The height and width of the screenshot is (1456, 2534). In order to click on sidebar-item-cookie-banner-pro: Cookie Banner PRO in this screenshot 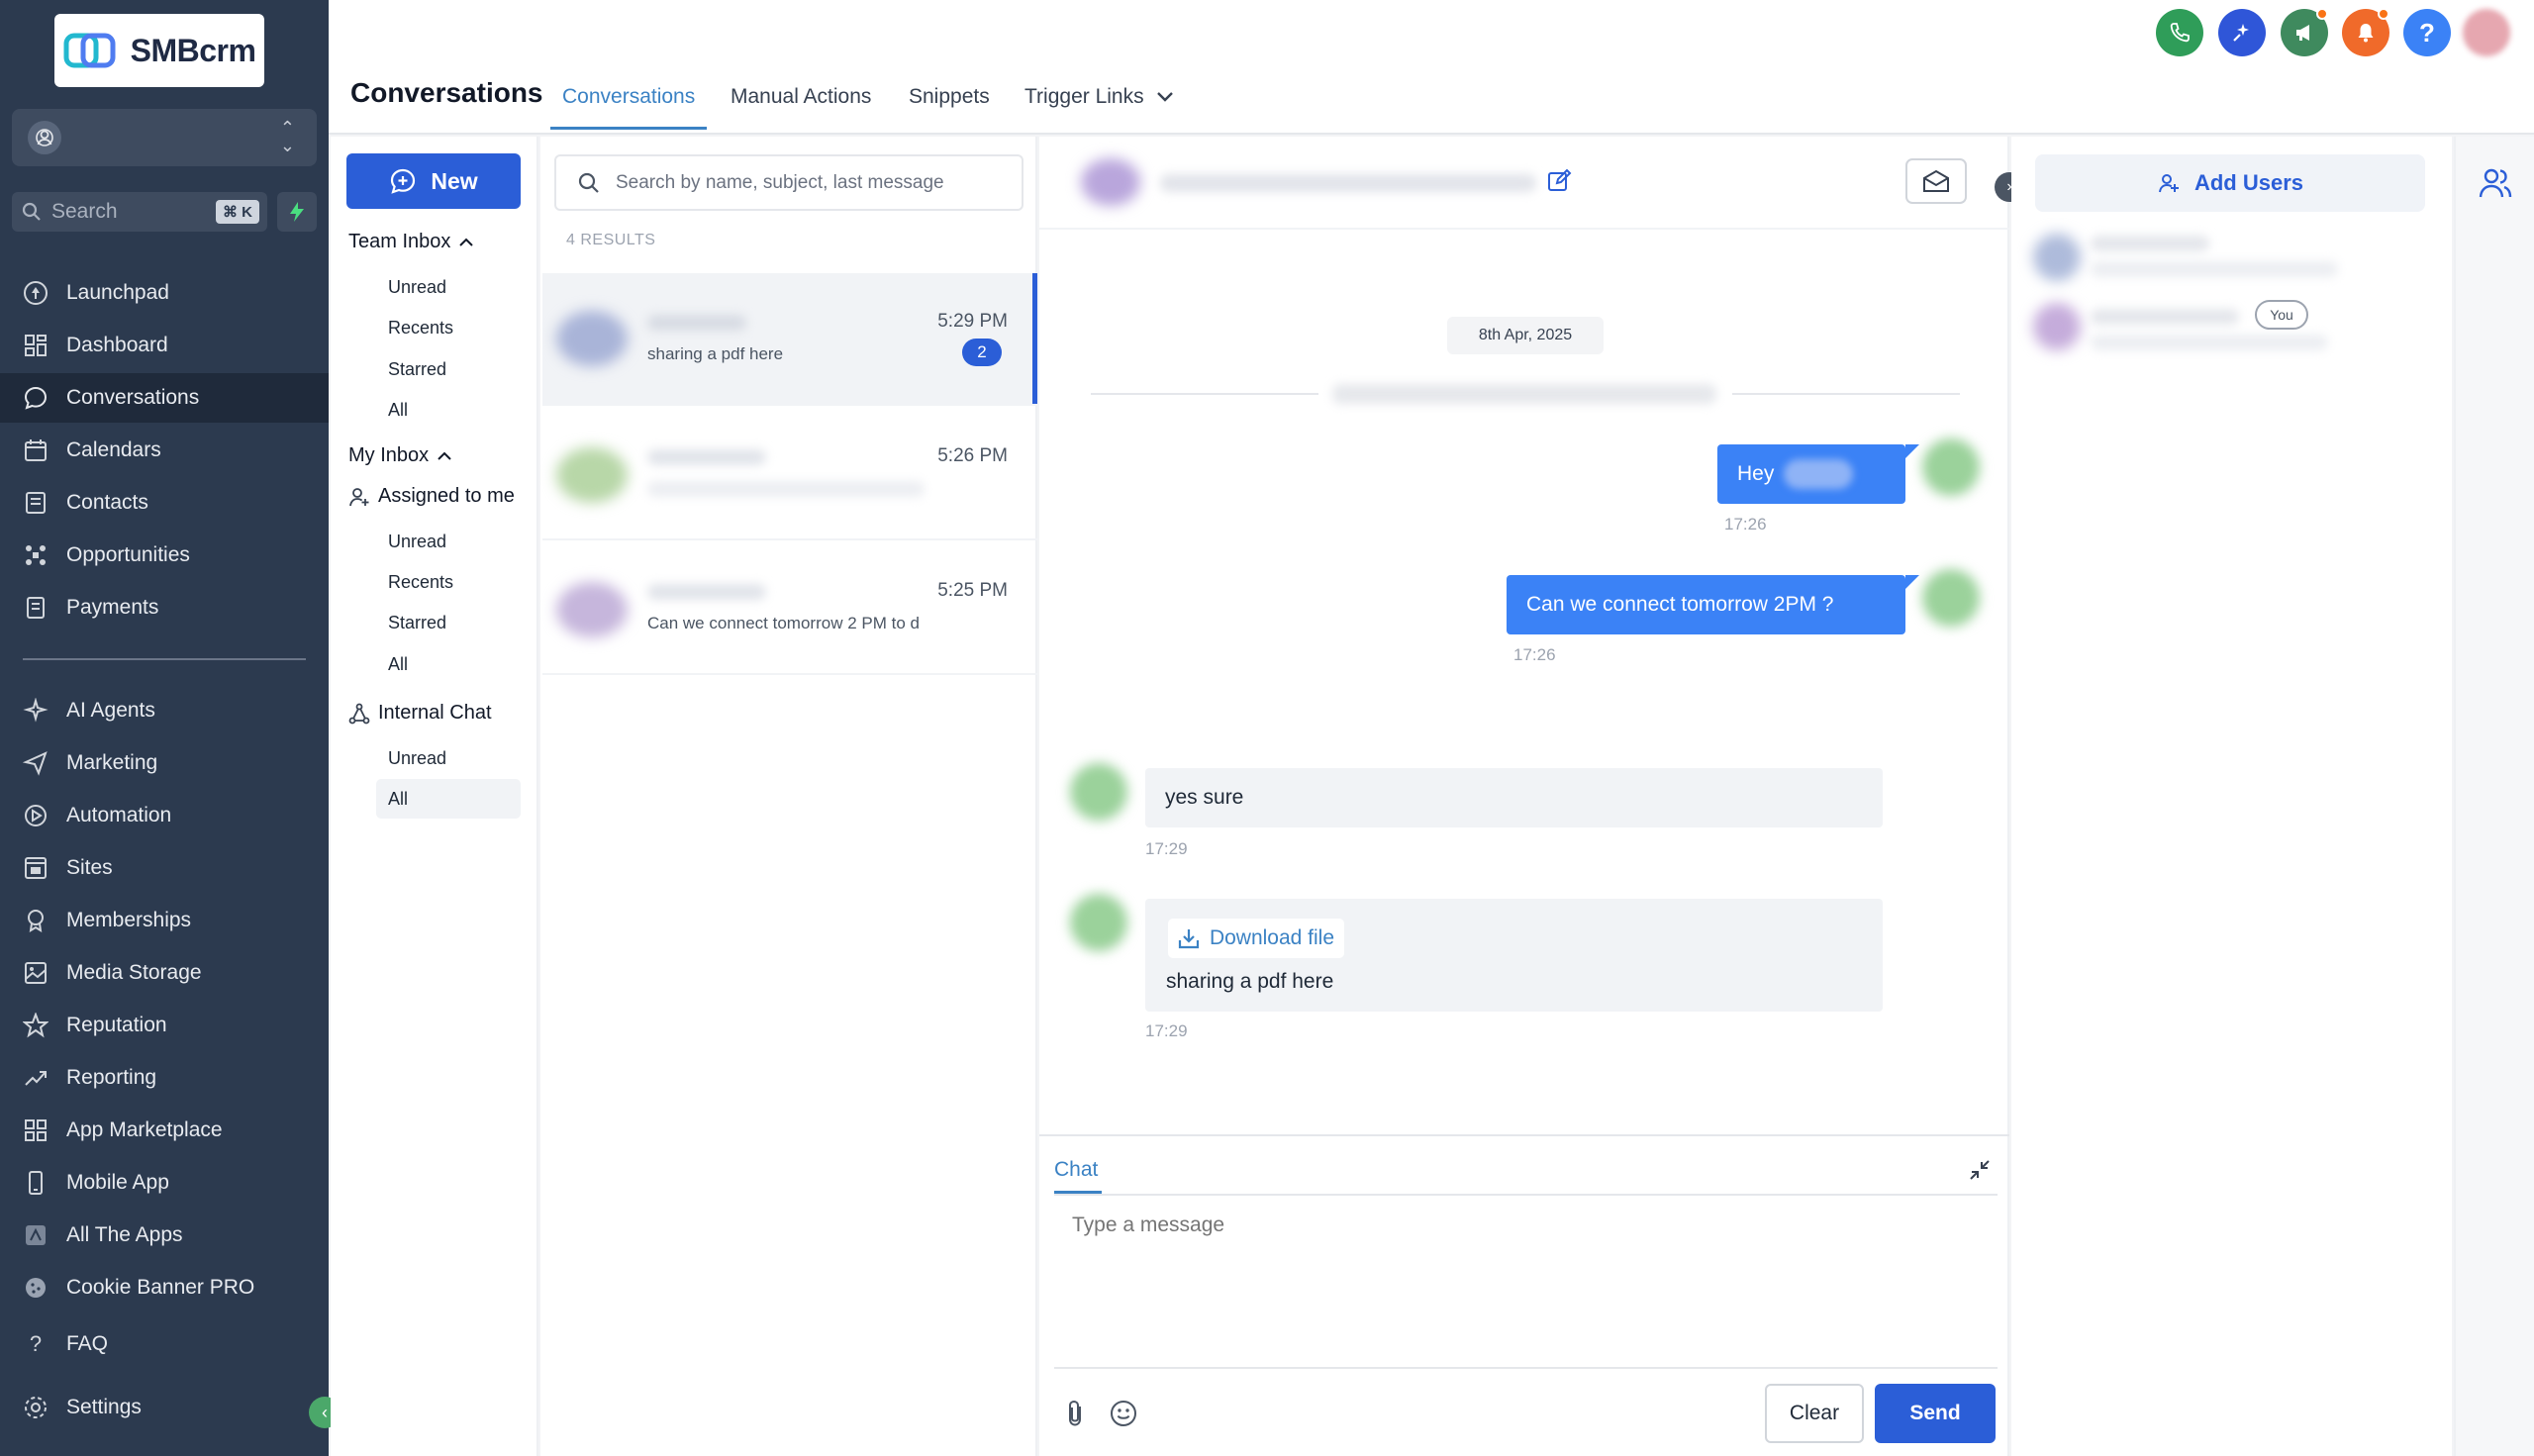, I will do `click(165, 1287)`.